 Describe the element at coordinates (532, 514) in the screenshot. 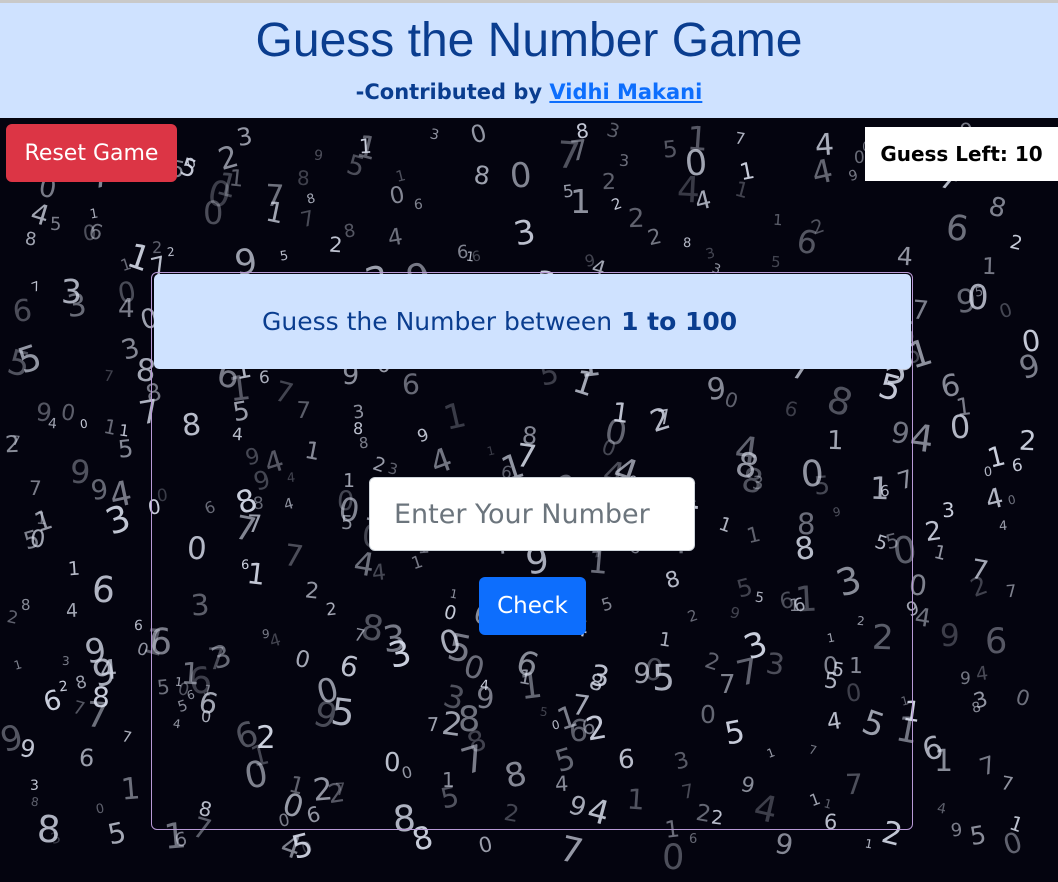

I see `number-input` at that location.